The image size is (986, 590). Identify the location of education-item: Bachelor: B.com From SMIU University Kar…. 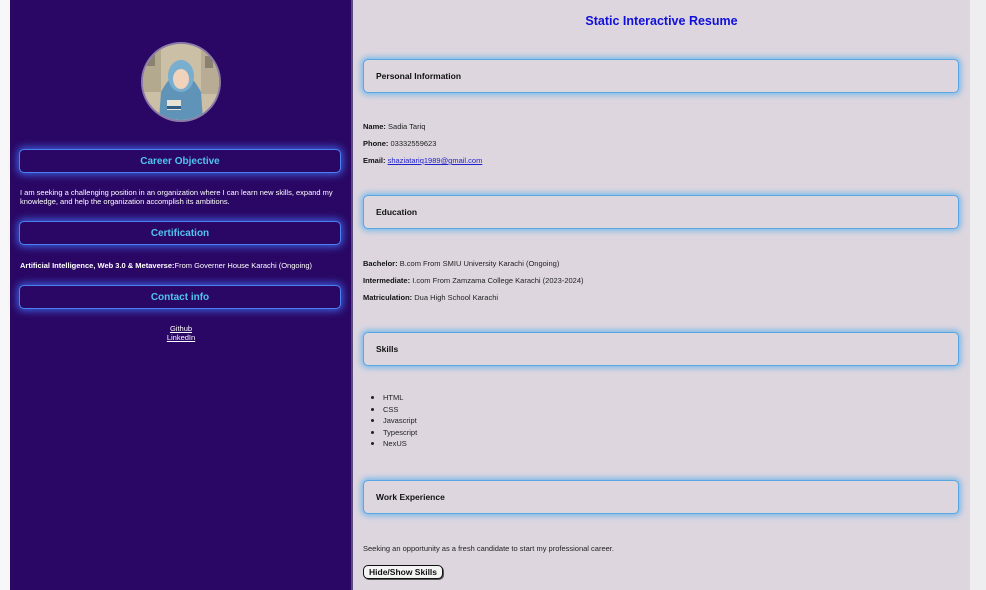
(461, 263).